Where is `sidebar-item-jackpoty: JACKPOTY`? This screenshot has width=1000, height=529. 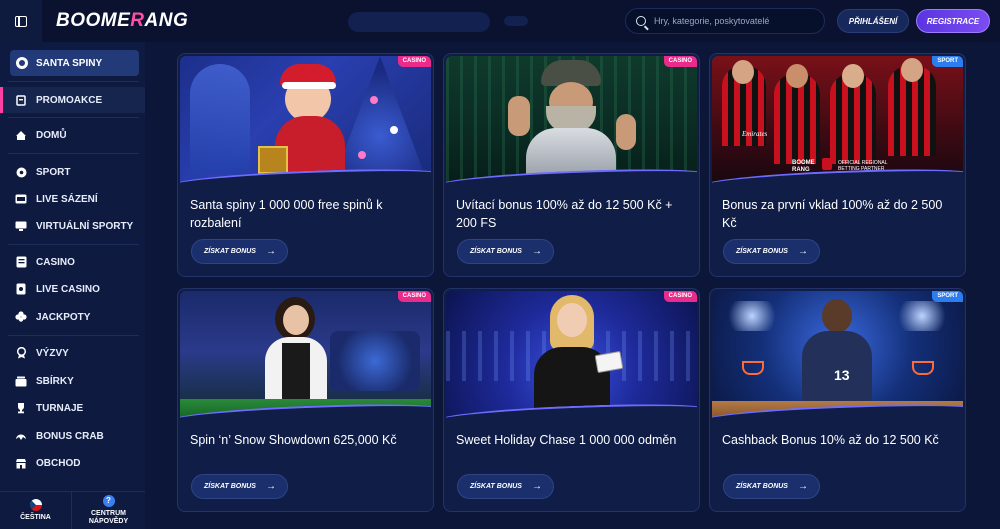 sidebar-item-jackpoty: JACKPOTY is located at coordinates (72, 317).